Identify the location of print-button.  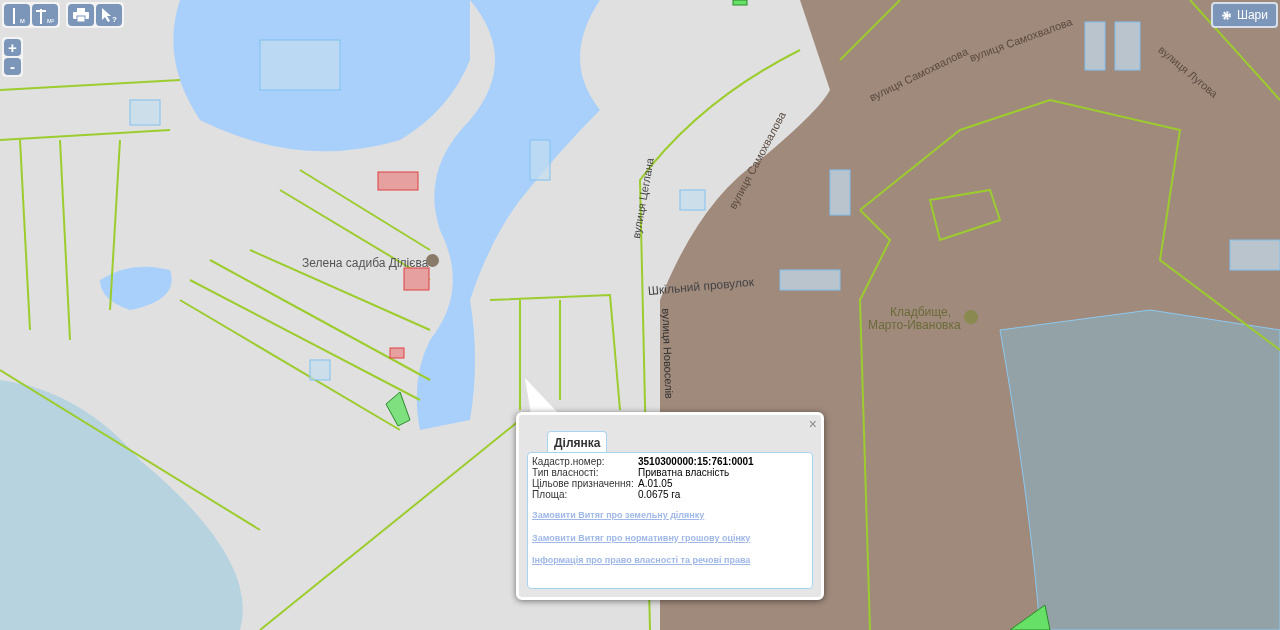
(81, 15).